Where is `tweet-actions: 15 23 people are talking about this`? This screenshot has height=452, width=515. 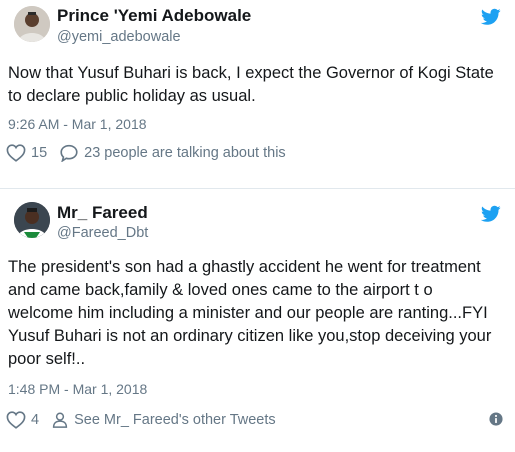
tweet-actions: 15 23 people are talking about this is located at coordinates (146, 153).